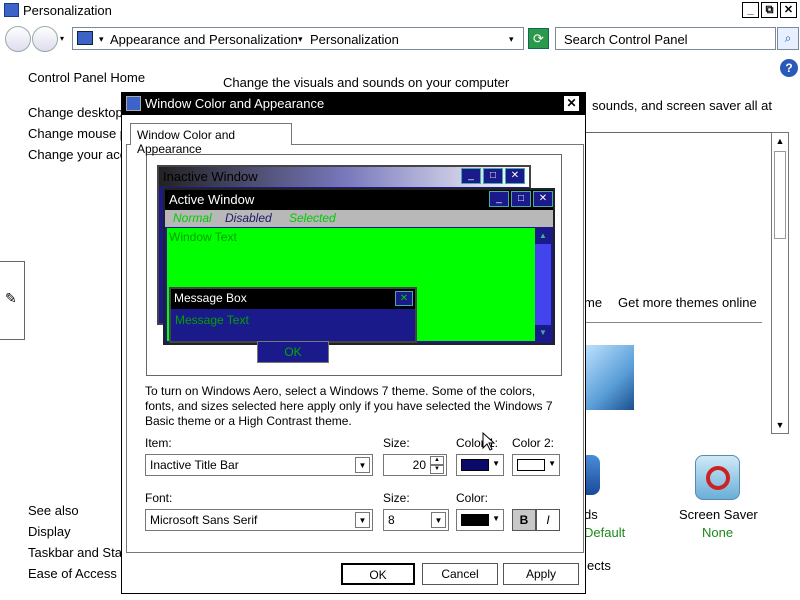  I want to click on font-color-picker: ▼, so click(480, 520).